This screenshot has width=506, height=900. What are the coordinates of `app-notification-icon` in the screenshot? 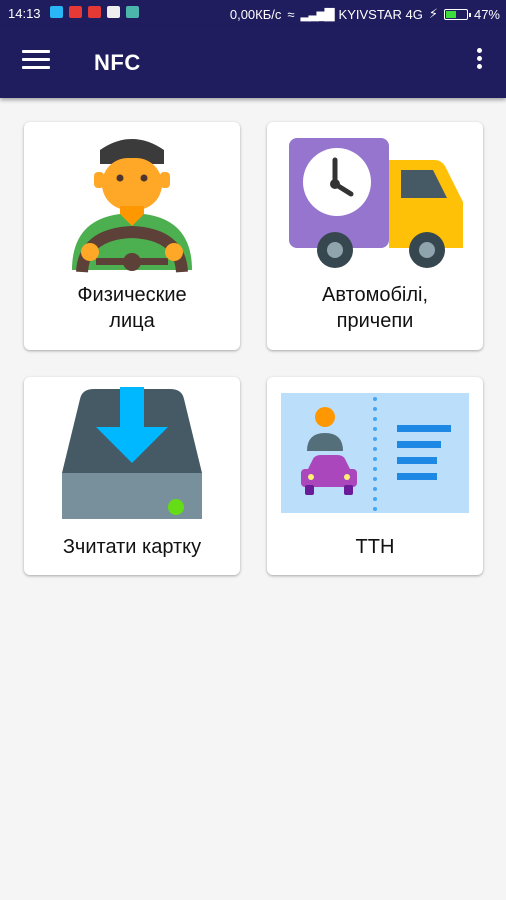 It's located at (132, 12).